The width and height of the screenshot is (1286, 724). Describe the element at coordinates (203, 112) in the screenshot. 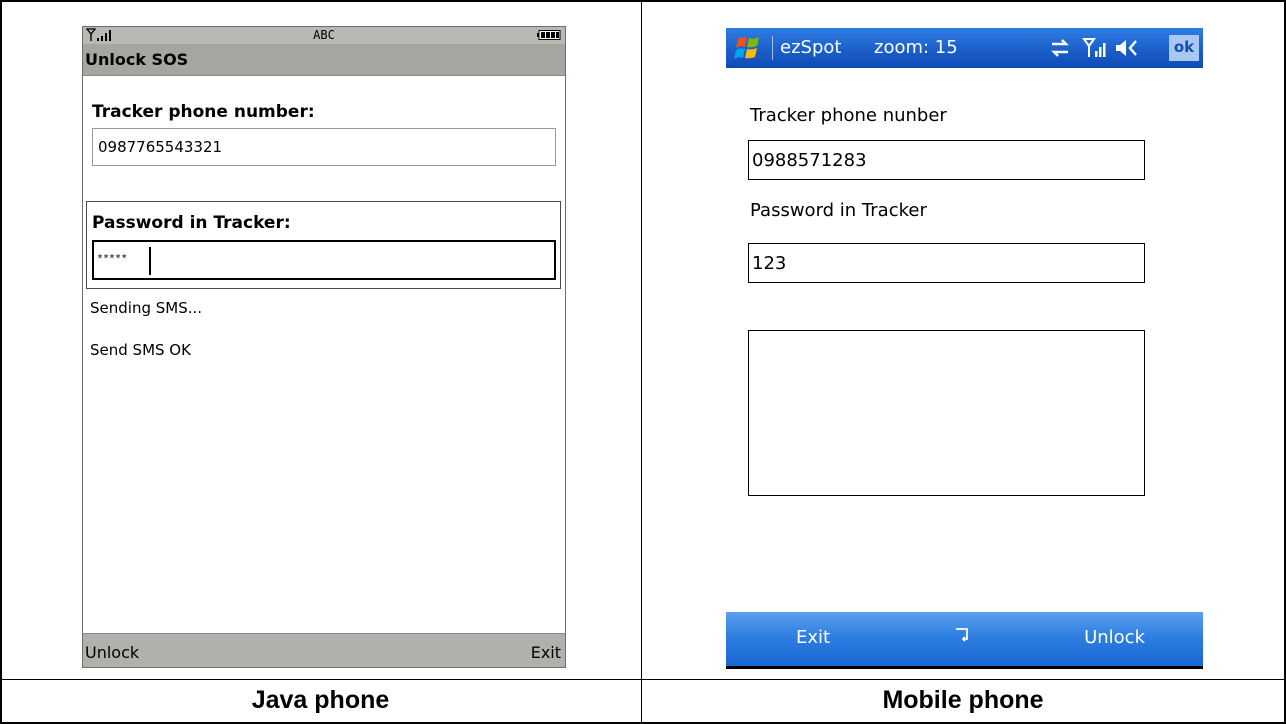

I see `java-phone-number-label: Tracker phone number:` at that location.